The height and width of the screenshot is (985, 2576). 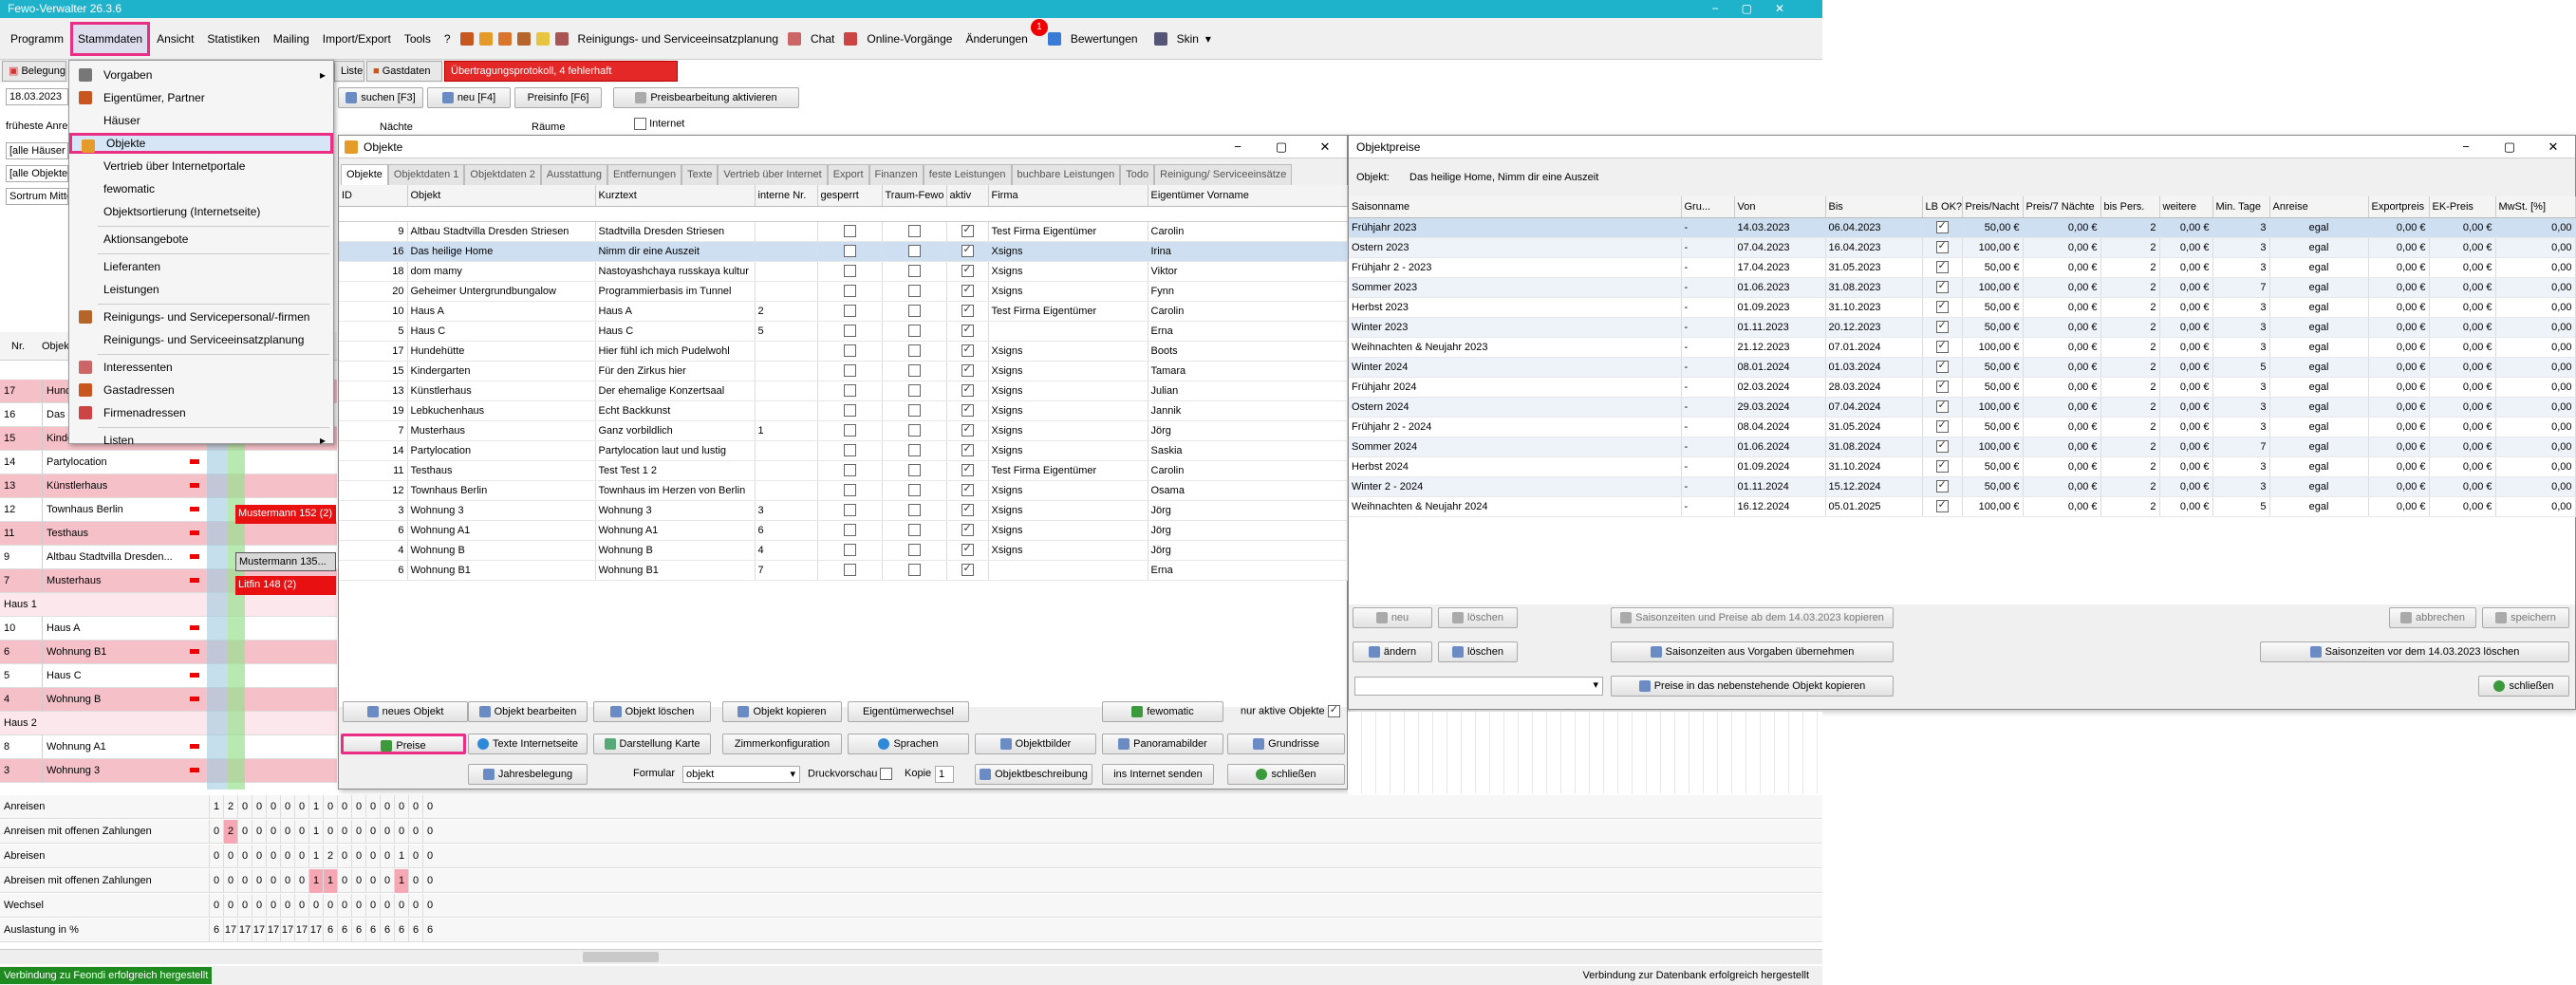 I want to click on price-edit-button: ändern, so click(x=1392, y=651).